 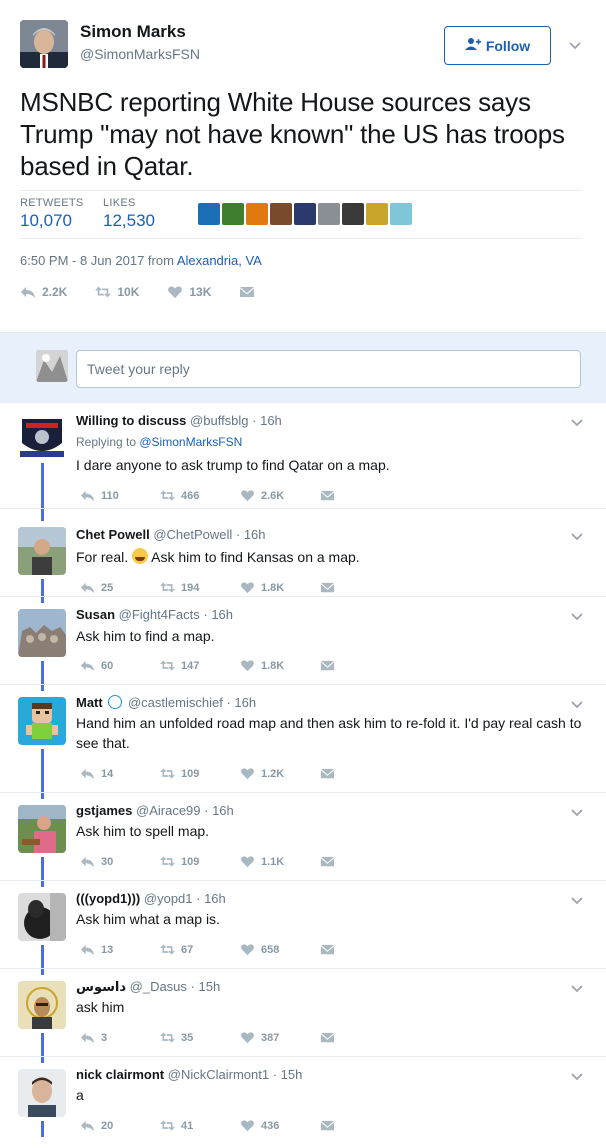 I want to click on reply-button: 20, so click(x=120, y=1125).